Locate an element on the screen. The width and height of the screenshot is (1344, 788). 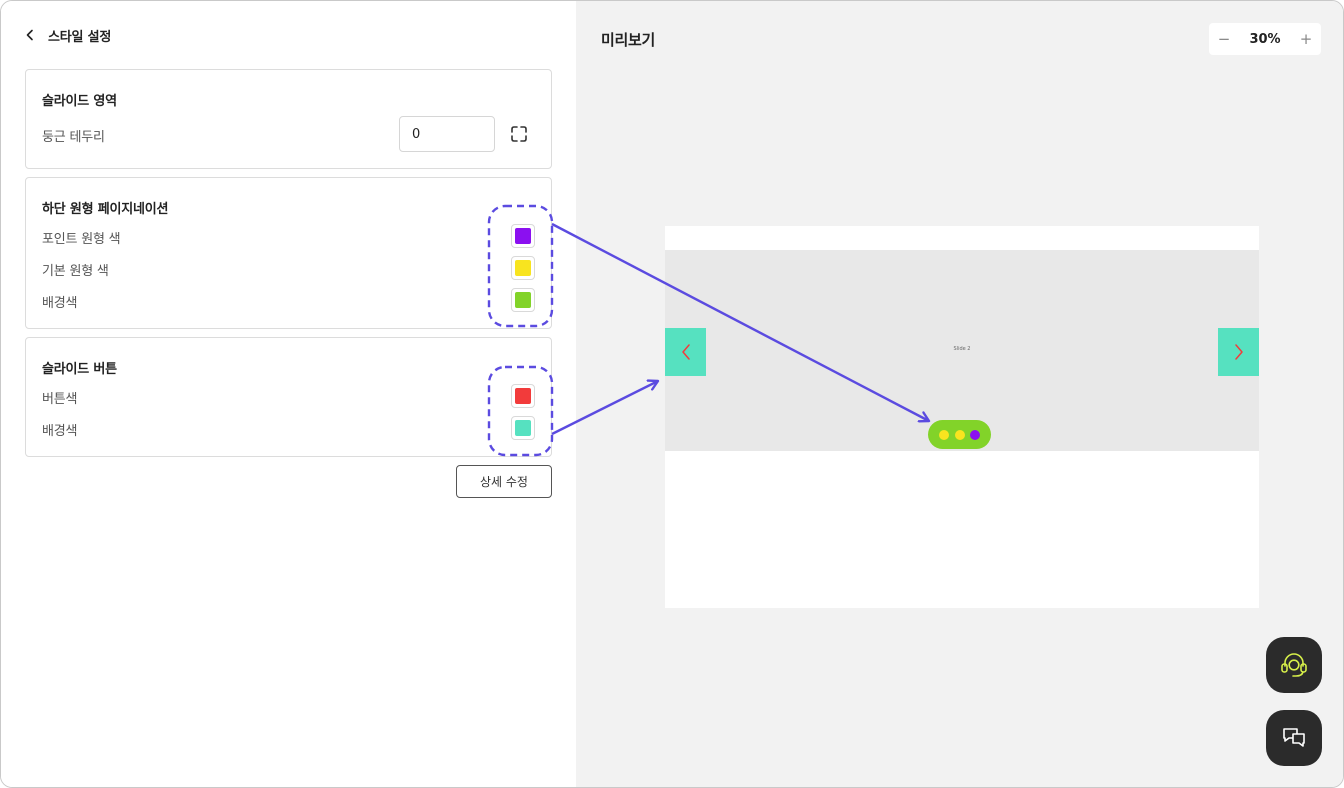
zoom-in-button: + is located at coordinates (1306, 39).